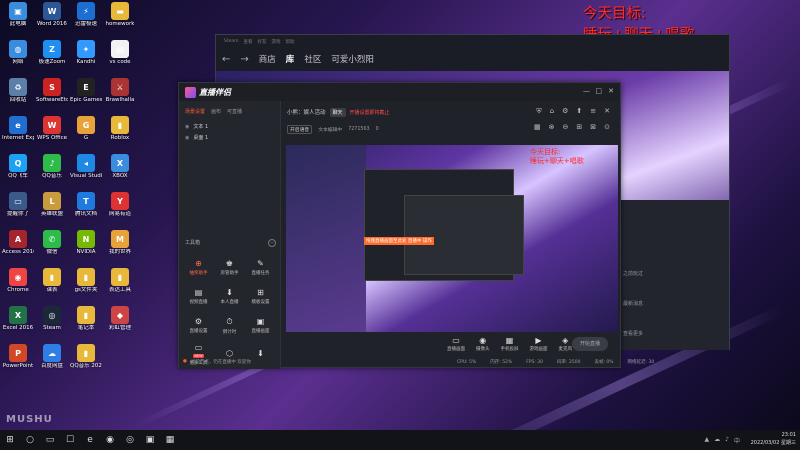 The height and width of the screenshot is (450, 800). I want to click on tool-item: ⏱ 倒计时, so click(229, 325).